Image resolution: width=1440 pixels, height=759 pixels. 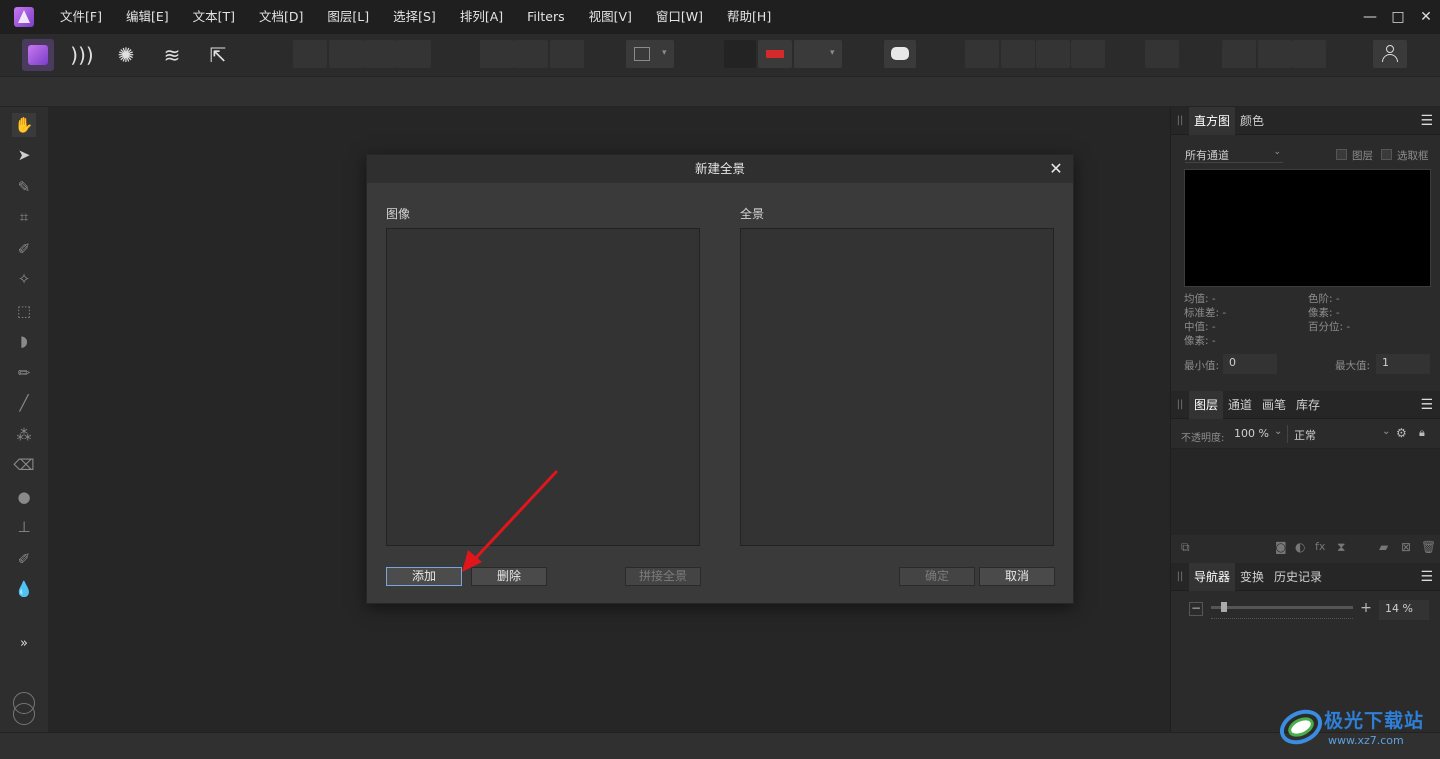 I want to click on duplicate-layer-icon: ⧉, so click(x=1185, y=547).